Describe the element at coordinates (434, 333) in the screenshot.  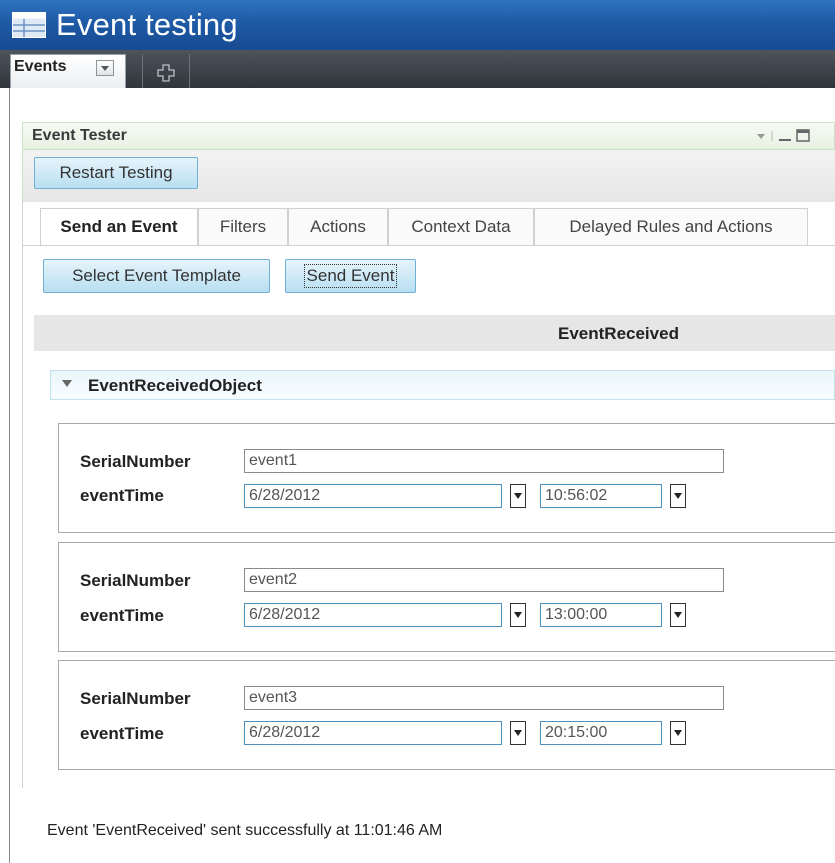
I see `event-type-header` at that location.